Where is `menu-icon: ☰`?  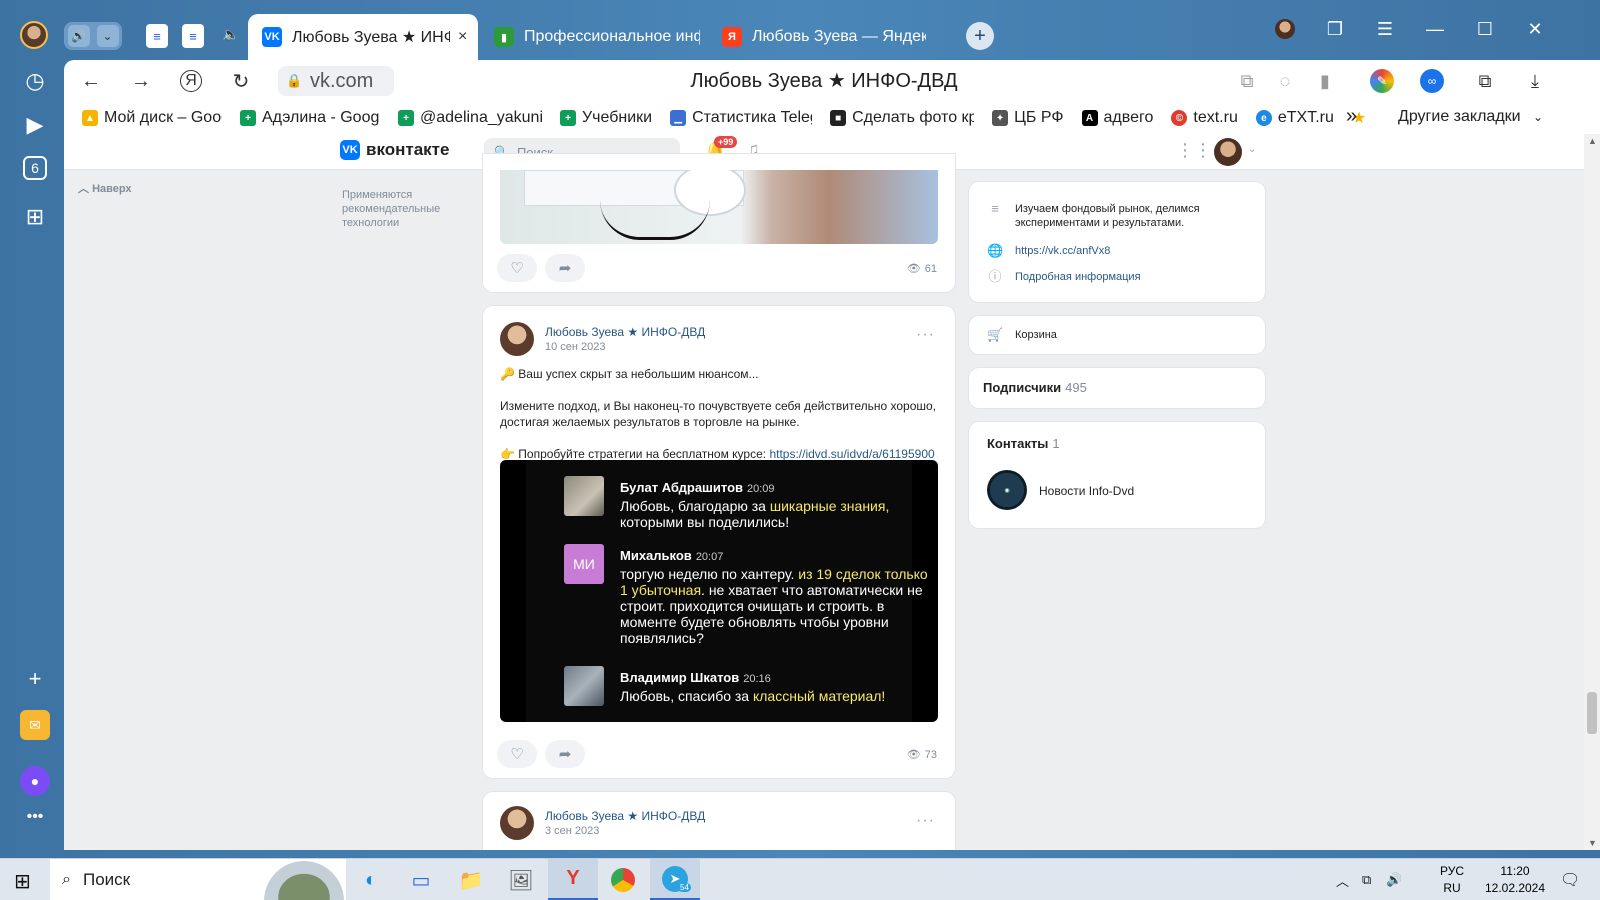 menu-icon: ☰ is located at coordinates (1385, 29).